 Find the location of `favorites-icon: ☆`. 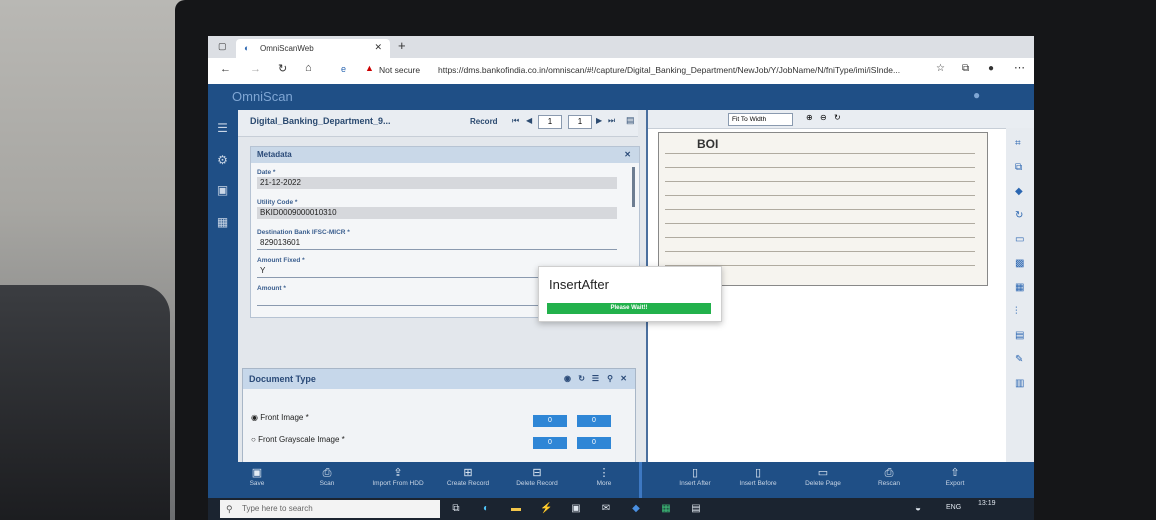

favorites-icon: ☆ is located at coordinates (940, 68).